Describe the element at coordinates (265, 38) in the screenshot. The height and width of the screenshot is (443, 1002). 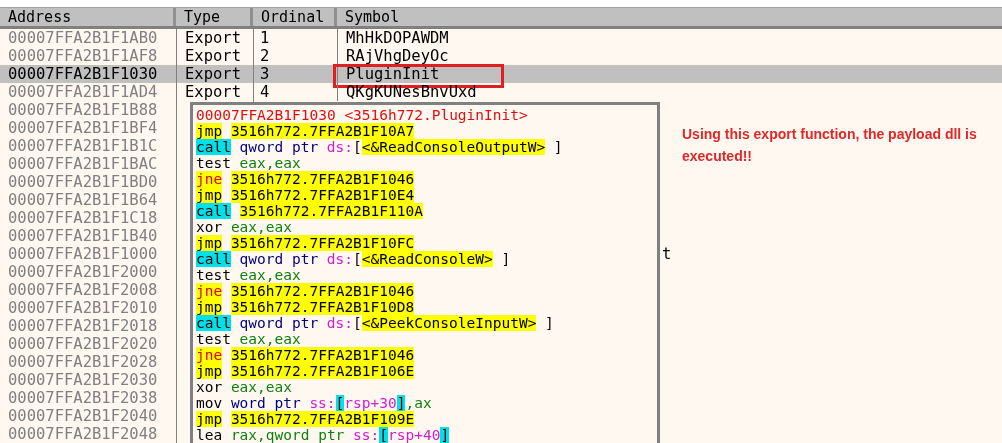
I see `table-cell: 1` at that location.